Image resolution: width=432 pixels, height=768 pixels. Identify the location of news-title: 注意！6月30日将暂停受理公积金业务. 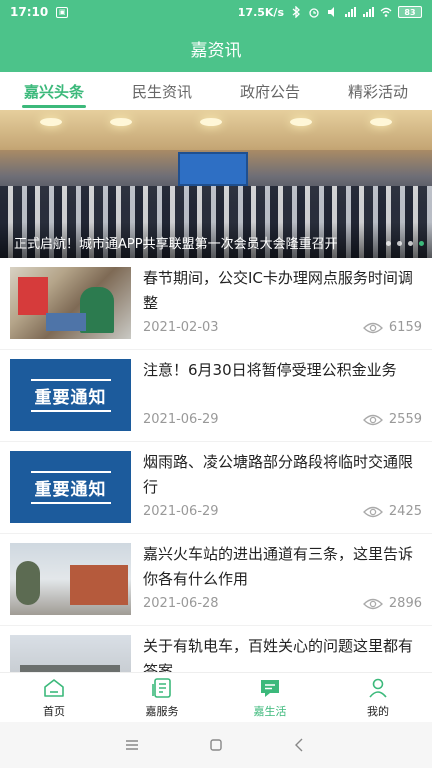
(270, 370).